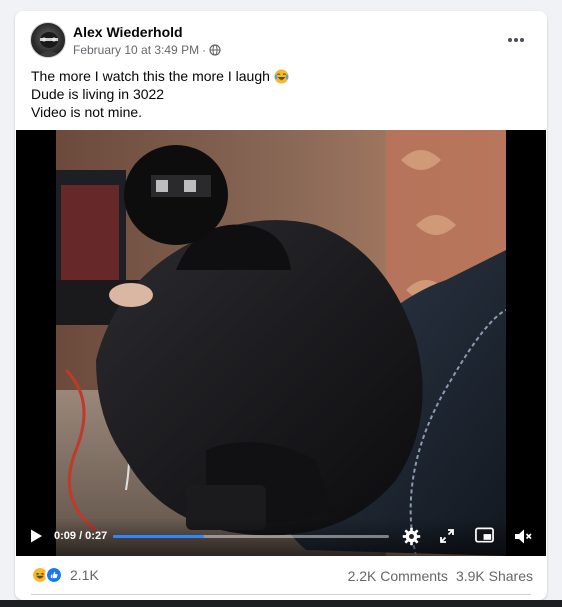  I want to click on post-text-line-3: Video is not mine., so click(87, 112).